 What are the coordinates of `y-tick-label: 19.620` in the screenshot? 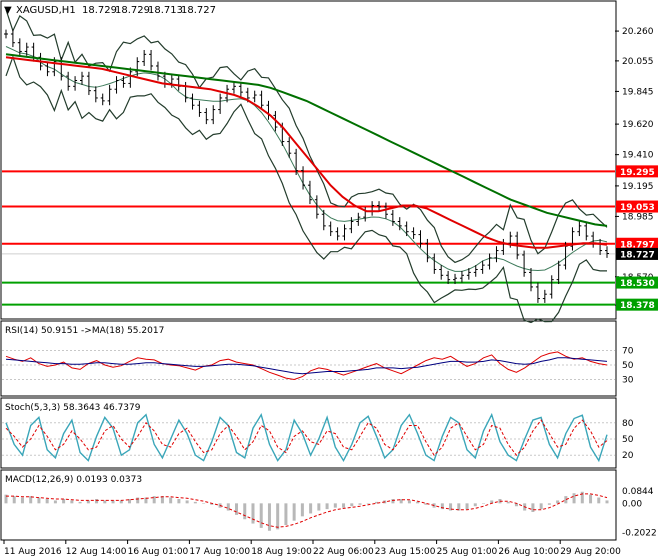 It's located at (638, 125).